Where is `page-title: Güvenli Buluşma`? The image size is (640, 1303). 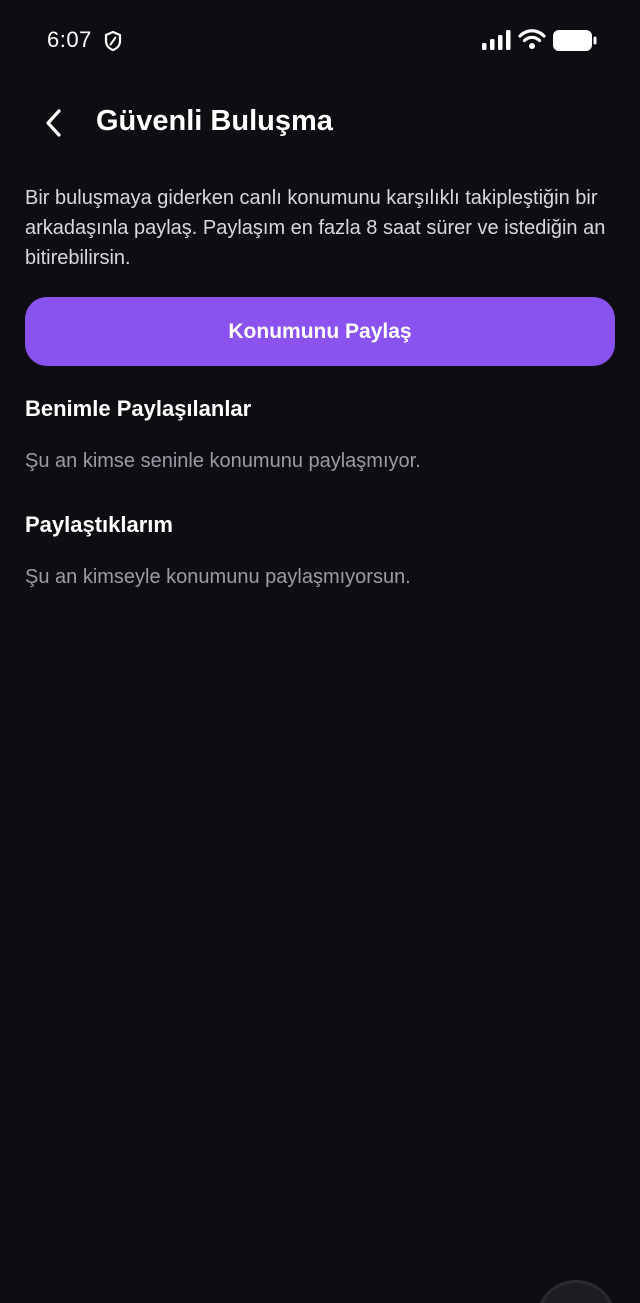
page-title: Güvenli Buluşma is located at coordinates (214, 121).